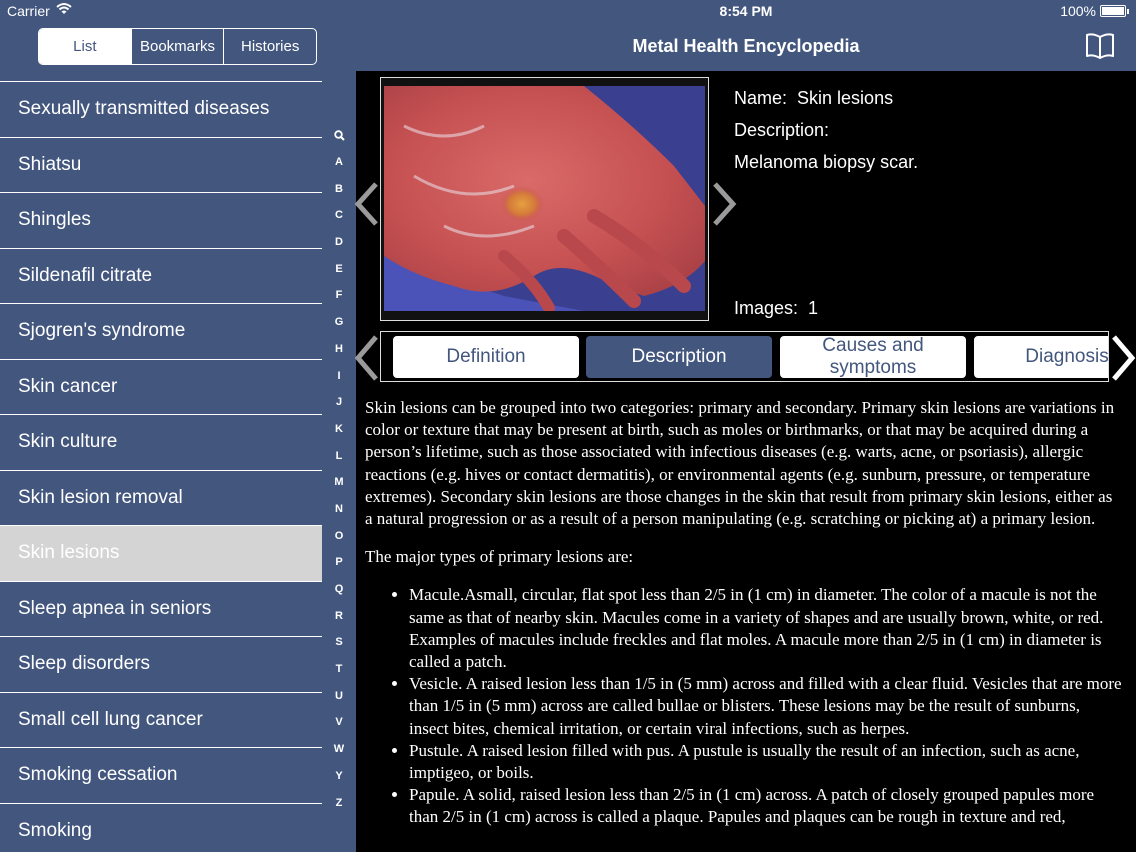  What do you see at coordinates (339, 482) in the screenshot?
I see `index-letter: M` at bounding box center [339, 482].